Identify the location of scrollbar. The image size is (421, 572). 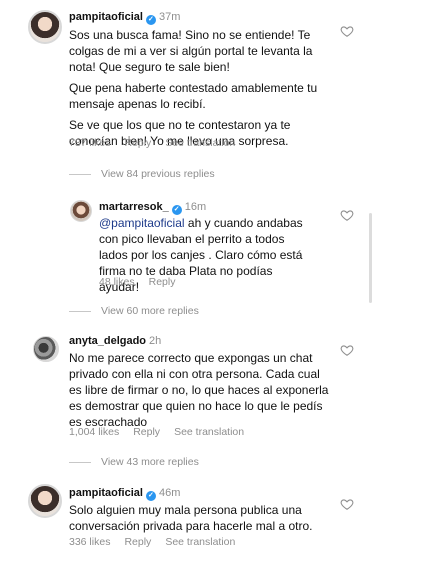
(370, 258).